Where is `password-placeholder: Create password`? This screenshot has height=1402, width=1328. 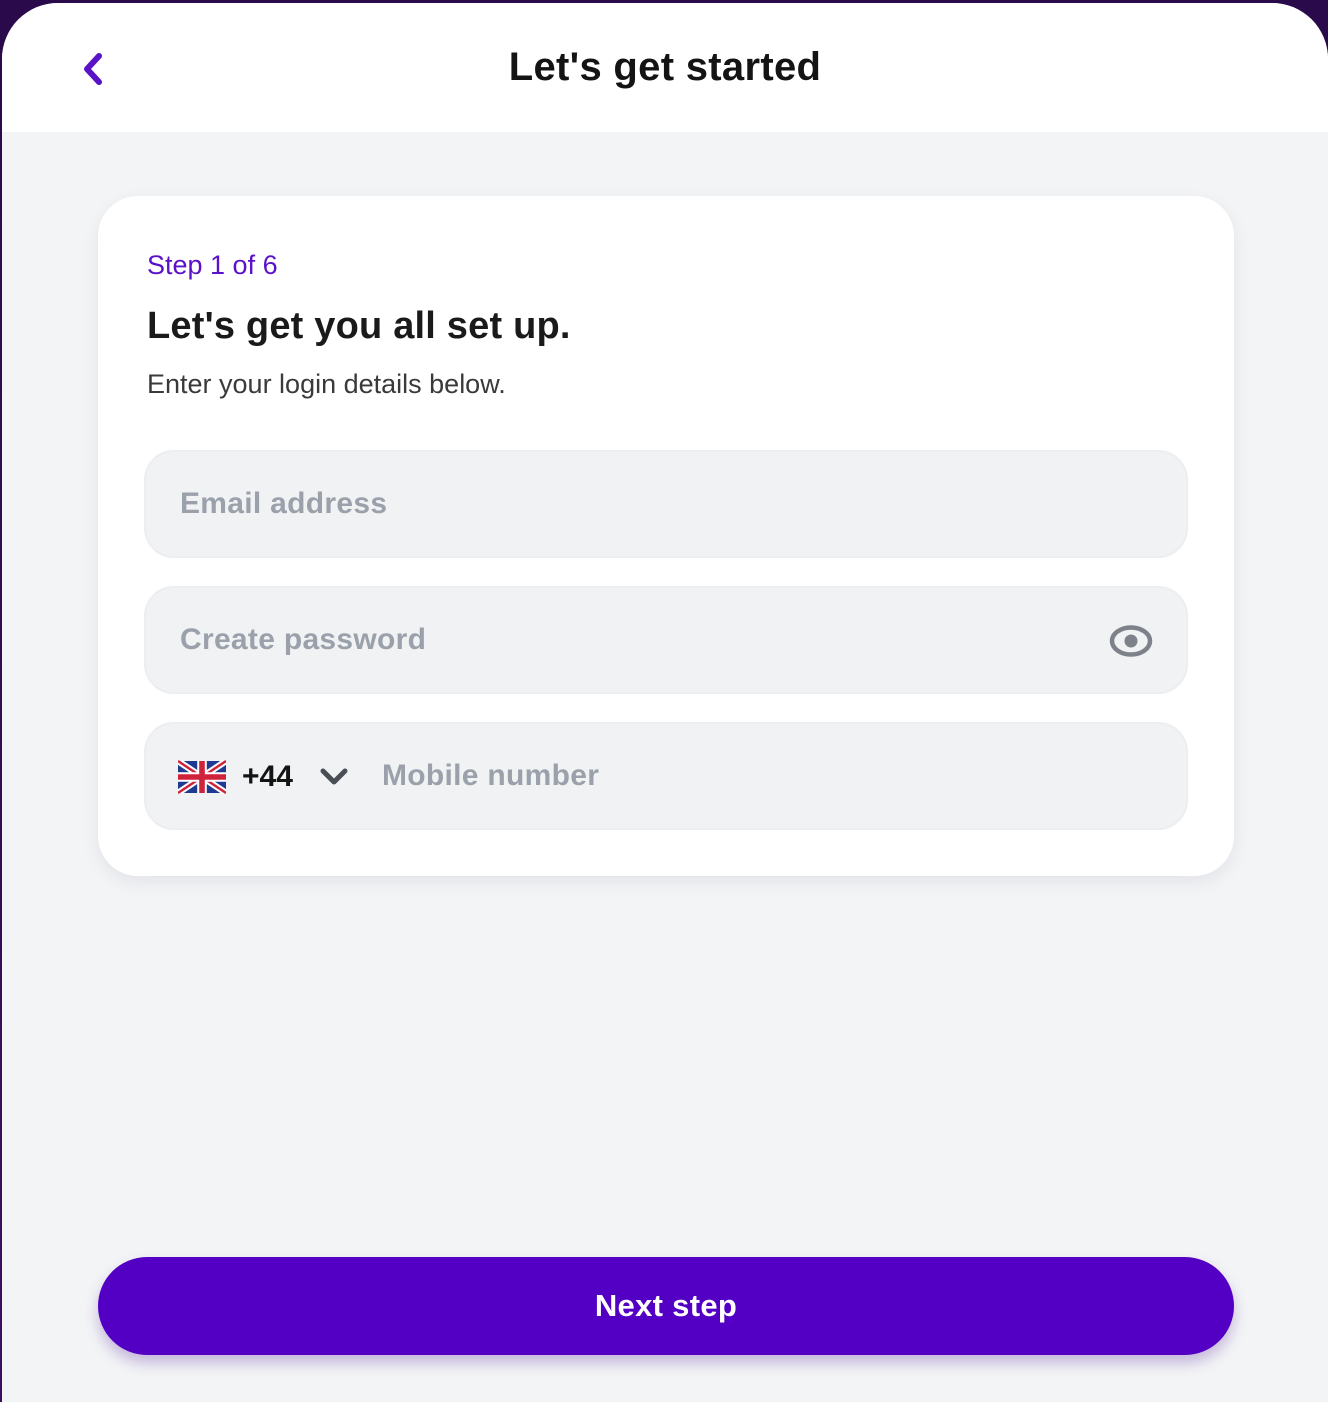
password-placeholder: Create password is located at coordinates (303, 639).